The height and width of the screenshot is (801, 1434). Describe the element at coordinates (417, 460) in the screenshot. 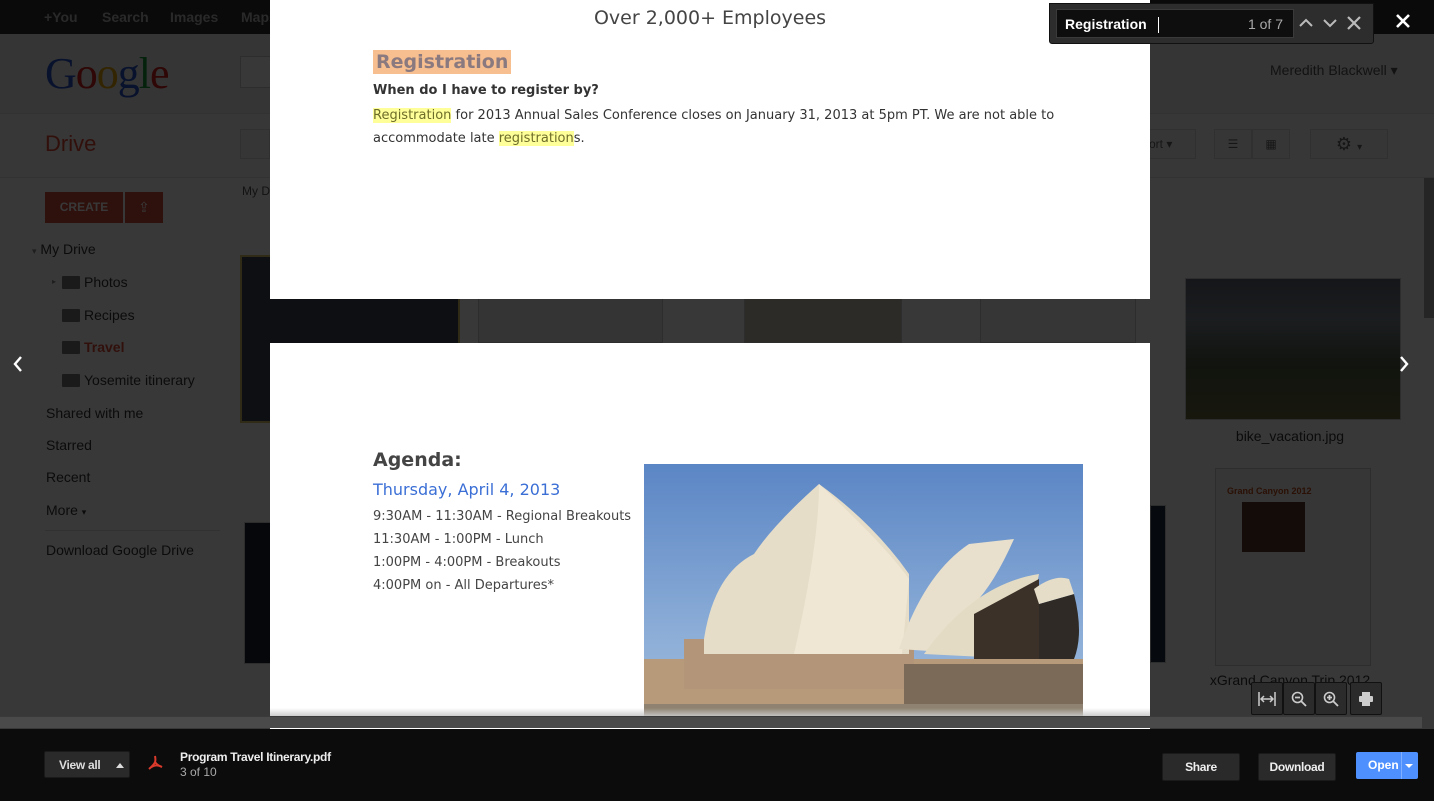

I see `agenda-heading: Agenda:` at that location.